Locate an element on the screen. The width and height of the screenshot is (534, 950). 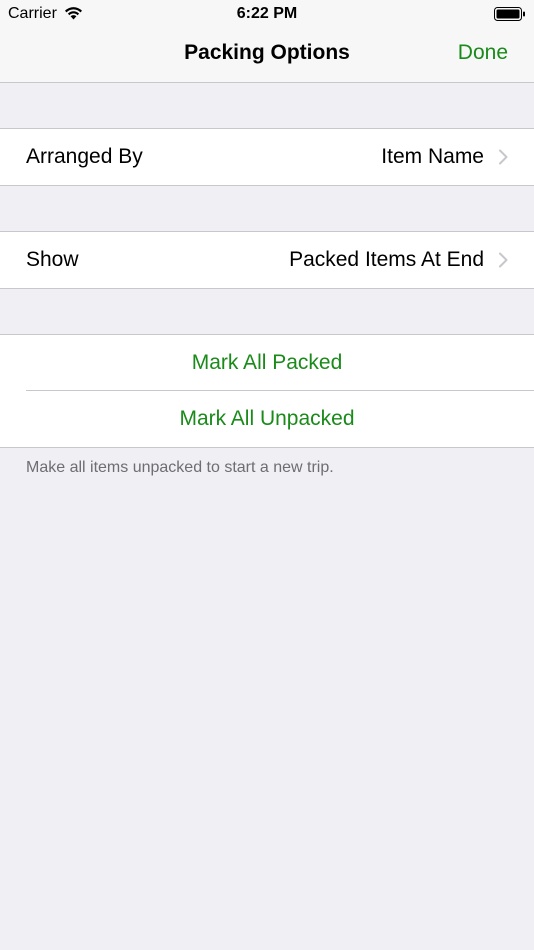
arranged-by-row: Arranged By Item Name is located at coordinates (267, 157).